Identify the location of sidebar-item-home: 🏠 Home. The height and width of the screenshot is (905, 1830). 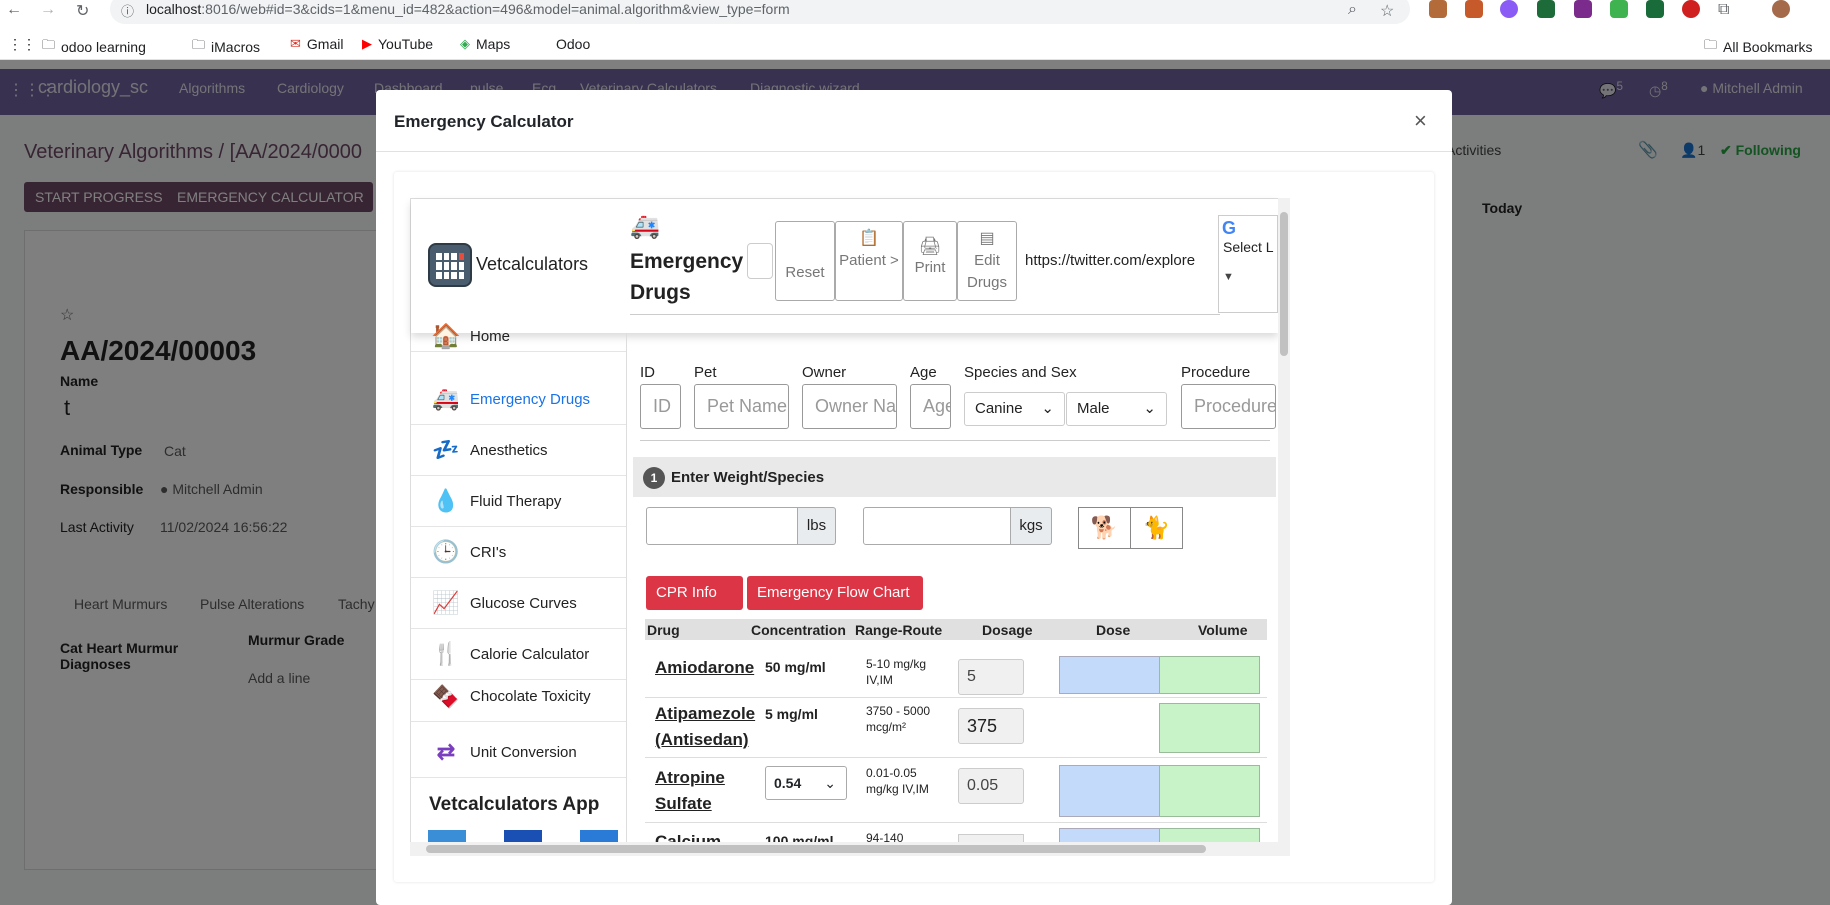
(519, 337).